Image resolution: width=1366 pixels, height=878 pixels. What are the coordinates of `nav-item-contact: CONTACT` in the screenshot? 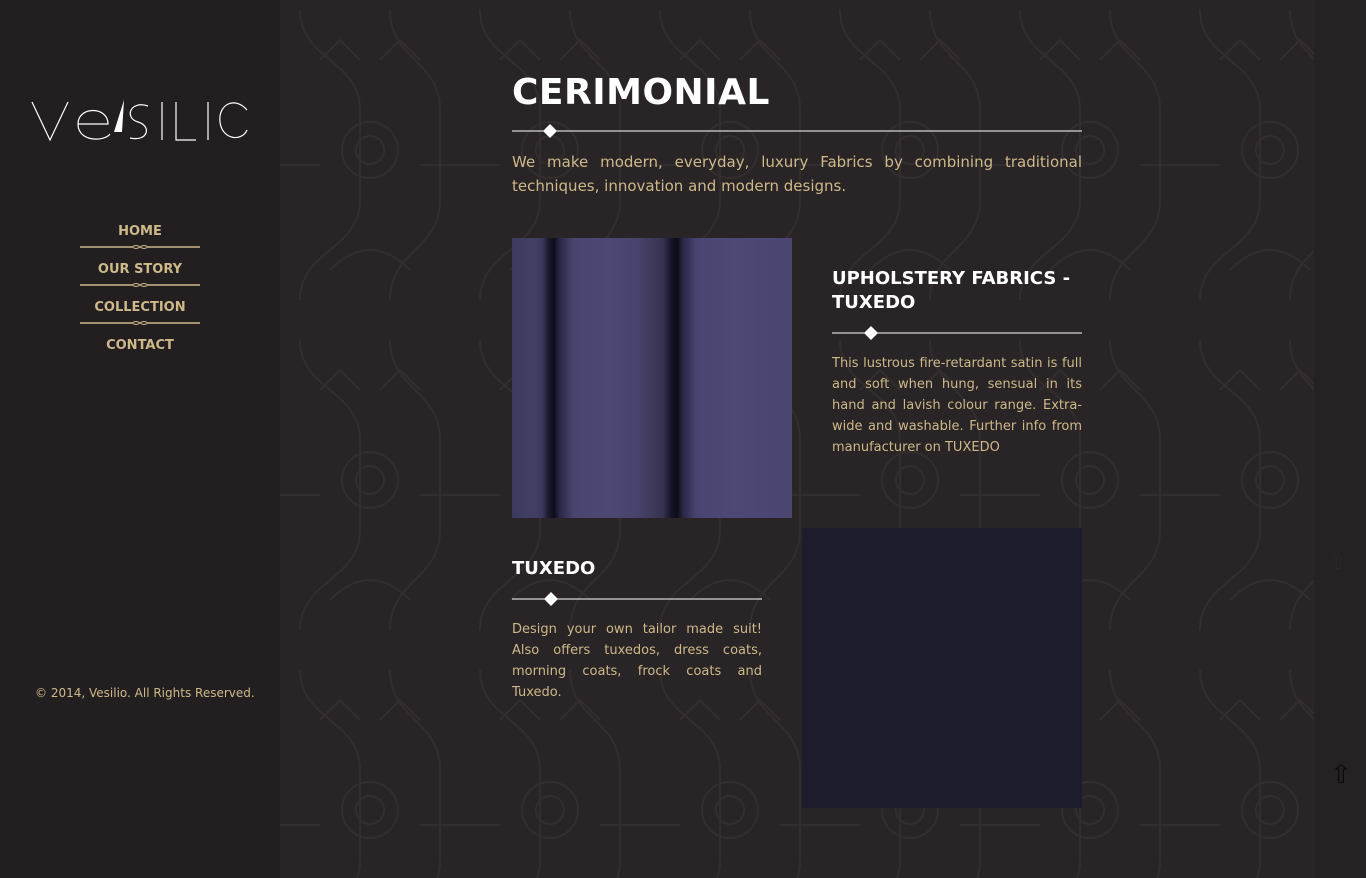 It's located at (140, 353).